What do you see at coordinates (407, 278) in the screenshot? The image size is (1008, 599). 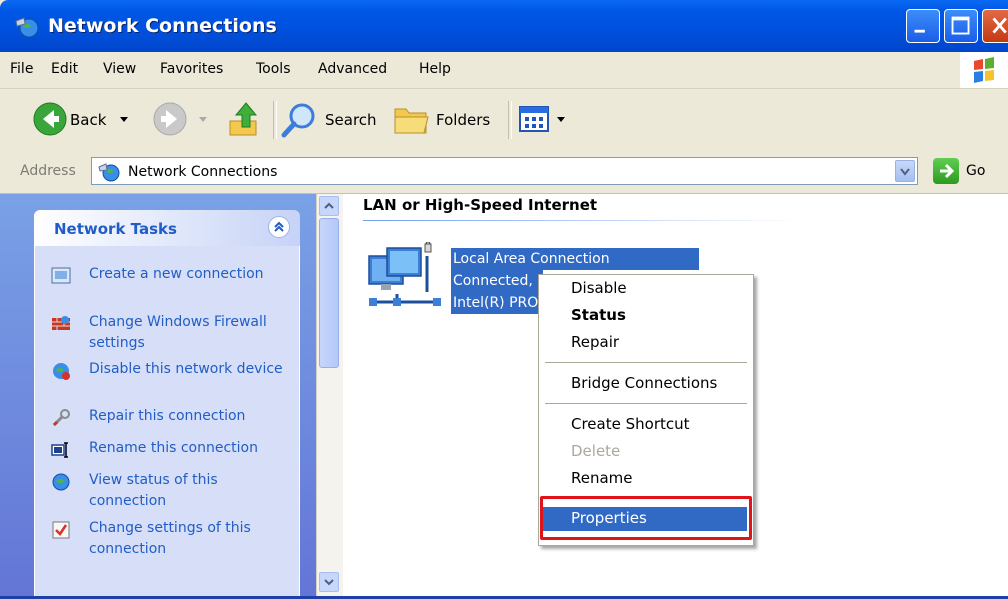 I see `lan-connection-icon` at bounding box center [407, 278].